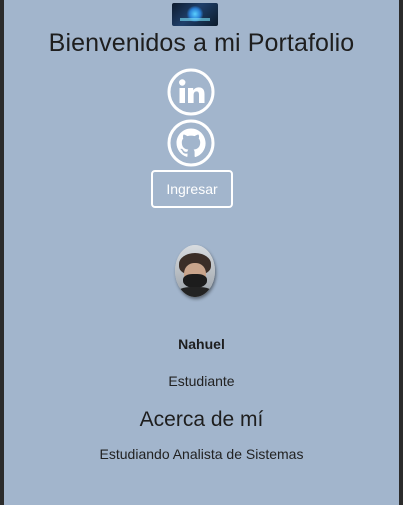  What do you see at coordinates (201, 419) in the screenshot?
I see `about-title: Acerca de mí` at bounding box center [201, 419].